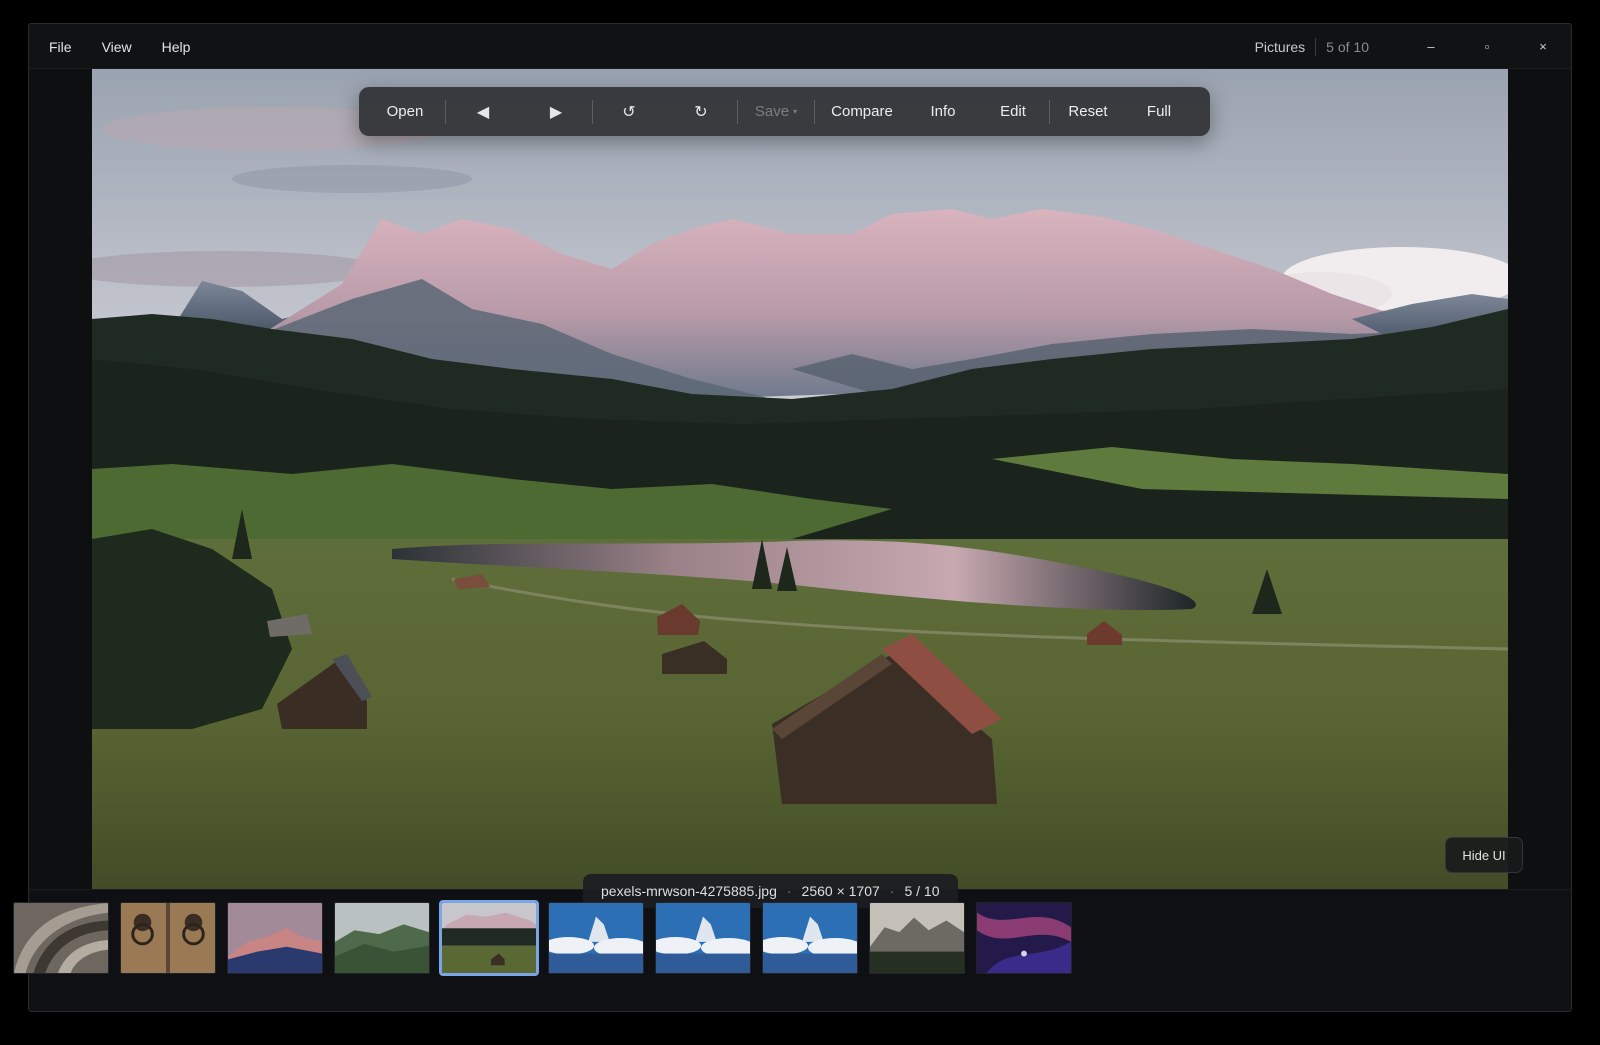 This screenshot has width=1600, height=1045. Describe the element at coordinates (943, 111) in the screenshot. I see `info-button: Info` at that location.